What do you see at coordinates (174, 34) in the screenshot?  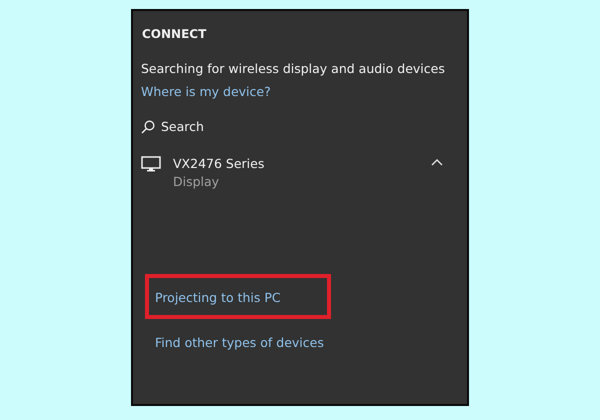 I see `panel-title: CONNECT` at bounding box center [174, 34].